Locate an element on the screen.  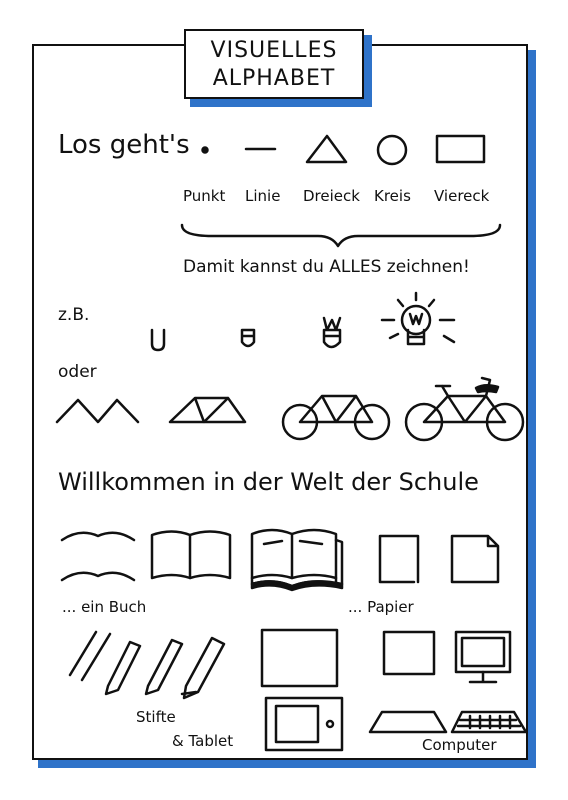
example-label: z.B. is located at coordinates (74, 315).